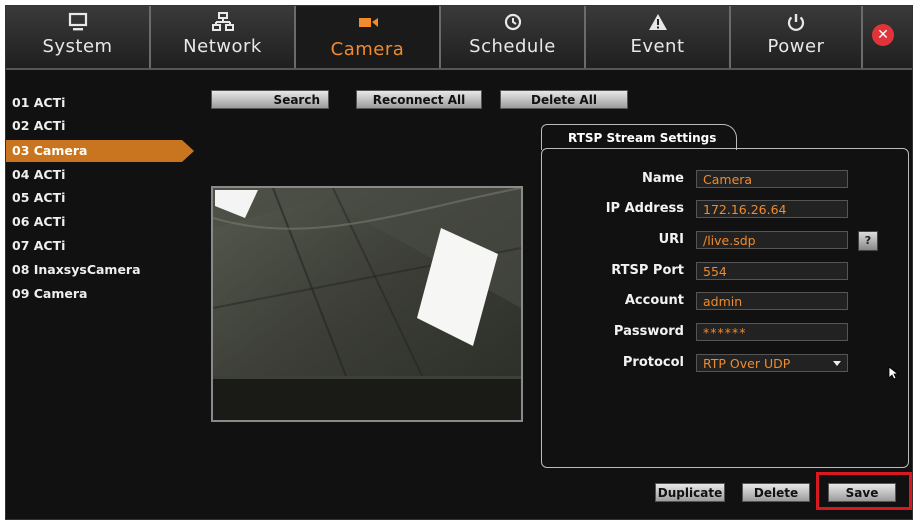  Describe the element at coordinates (772, 179) in the screenshot. I see `name-field: Camera` at that location.